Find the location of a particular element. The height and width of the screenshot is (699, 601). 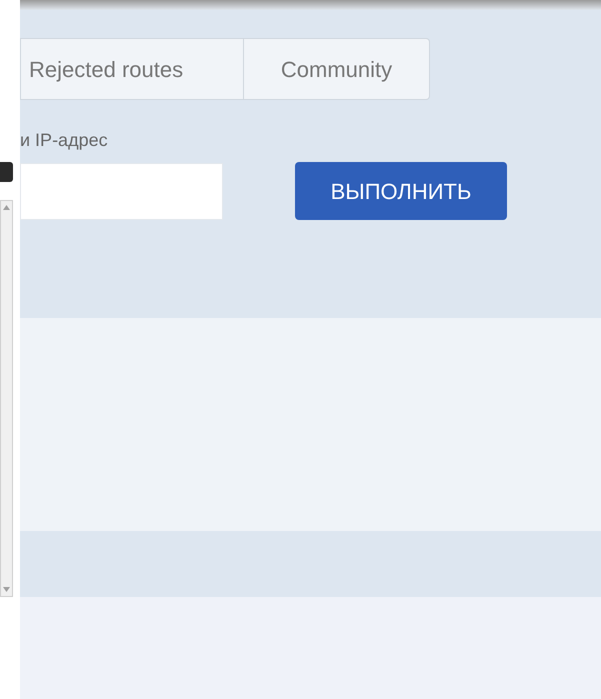

run-button: ВЫПОЛНИТЬ is located at coordinates (401, 191).